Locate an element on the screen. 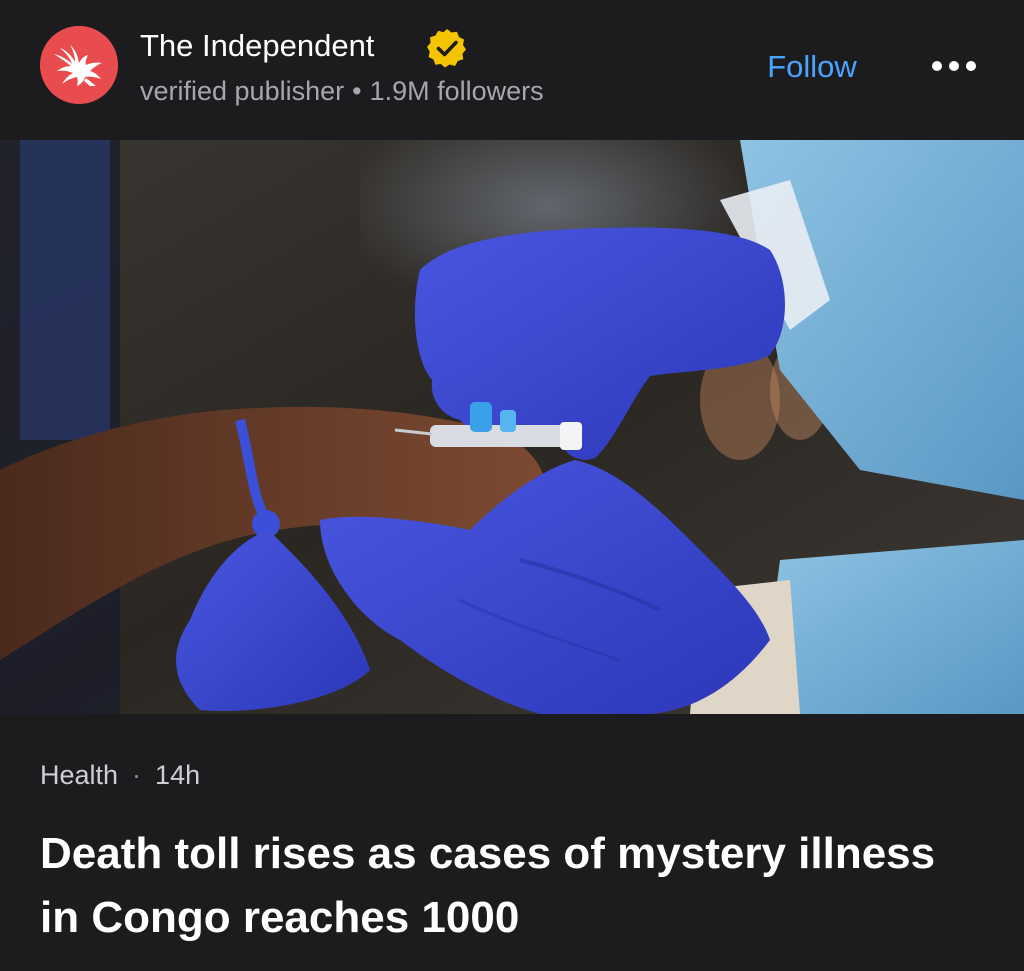 This screenshot has height=971, width=1024. more-dots-icon is located at coordinates (954, 66).